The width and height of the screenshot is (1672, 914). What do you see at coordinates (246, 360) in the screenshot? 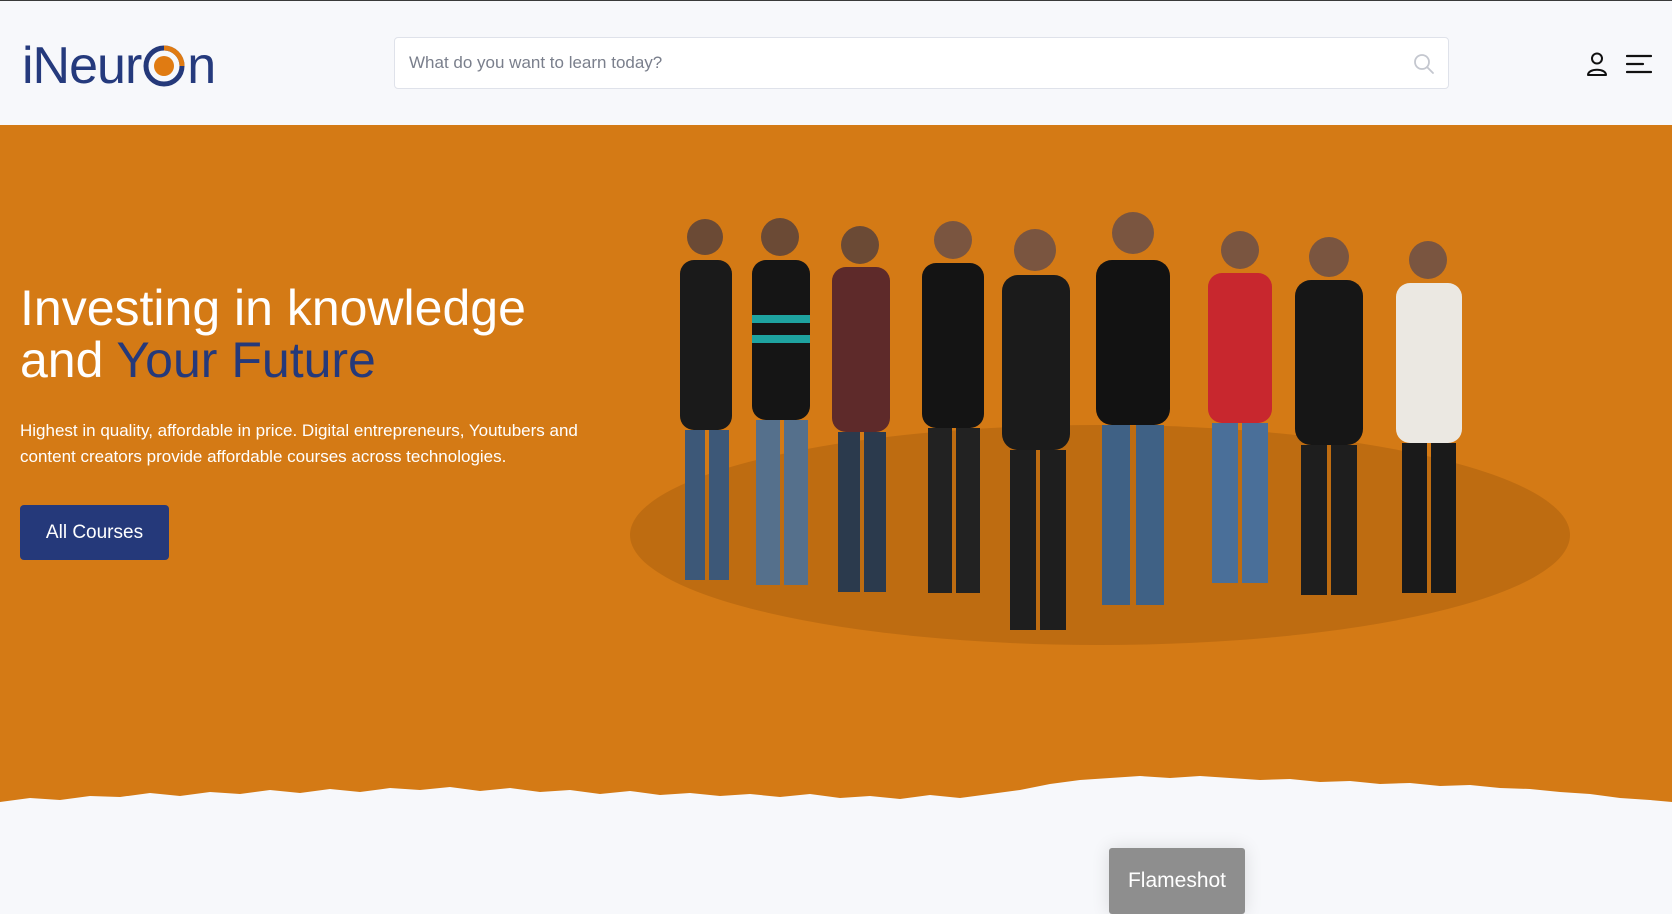
I see `hero-title-accent: Your Future` at bounding box center [246, 360].